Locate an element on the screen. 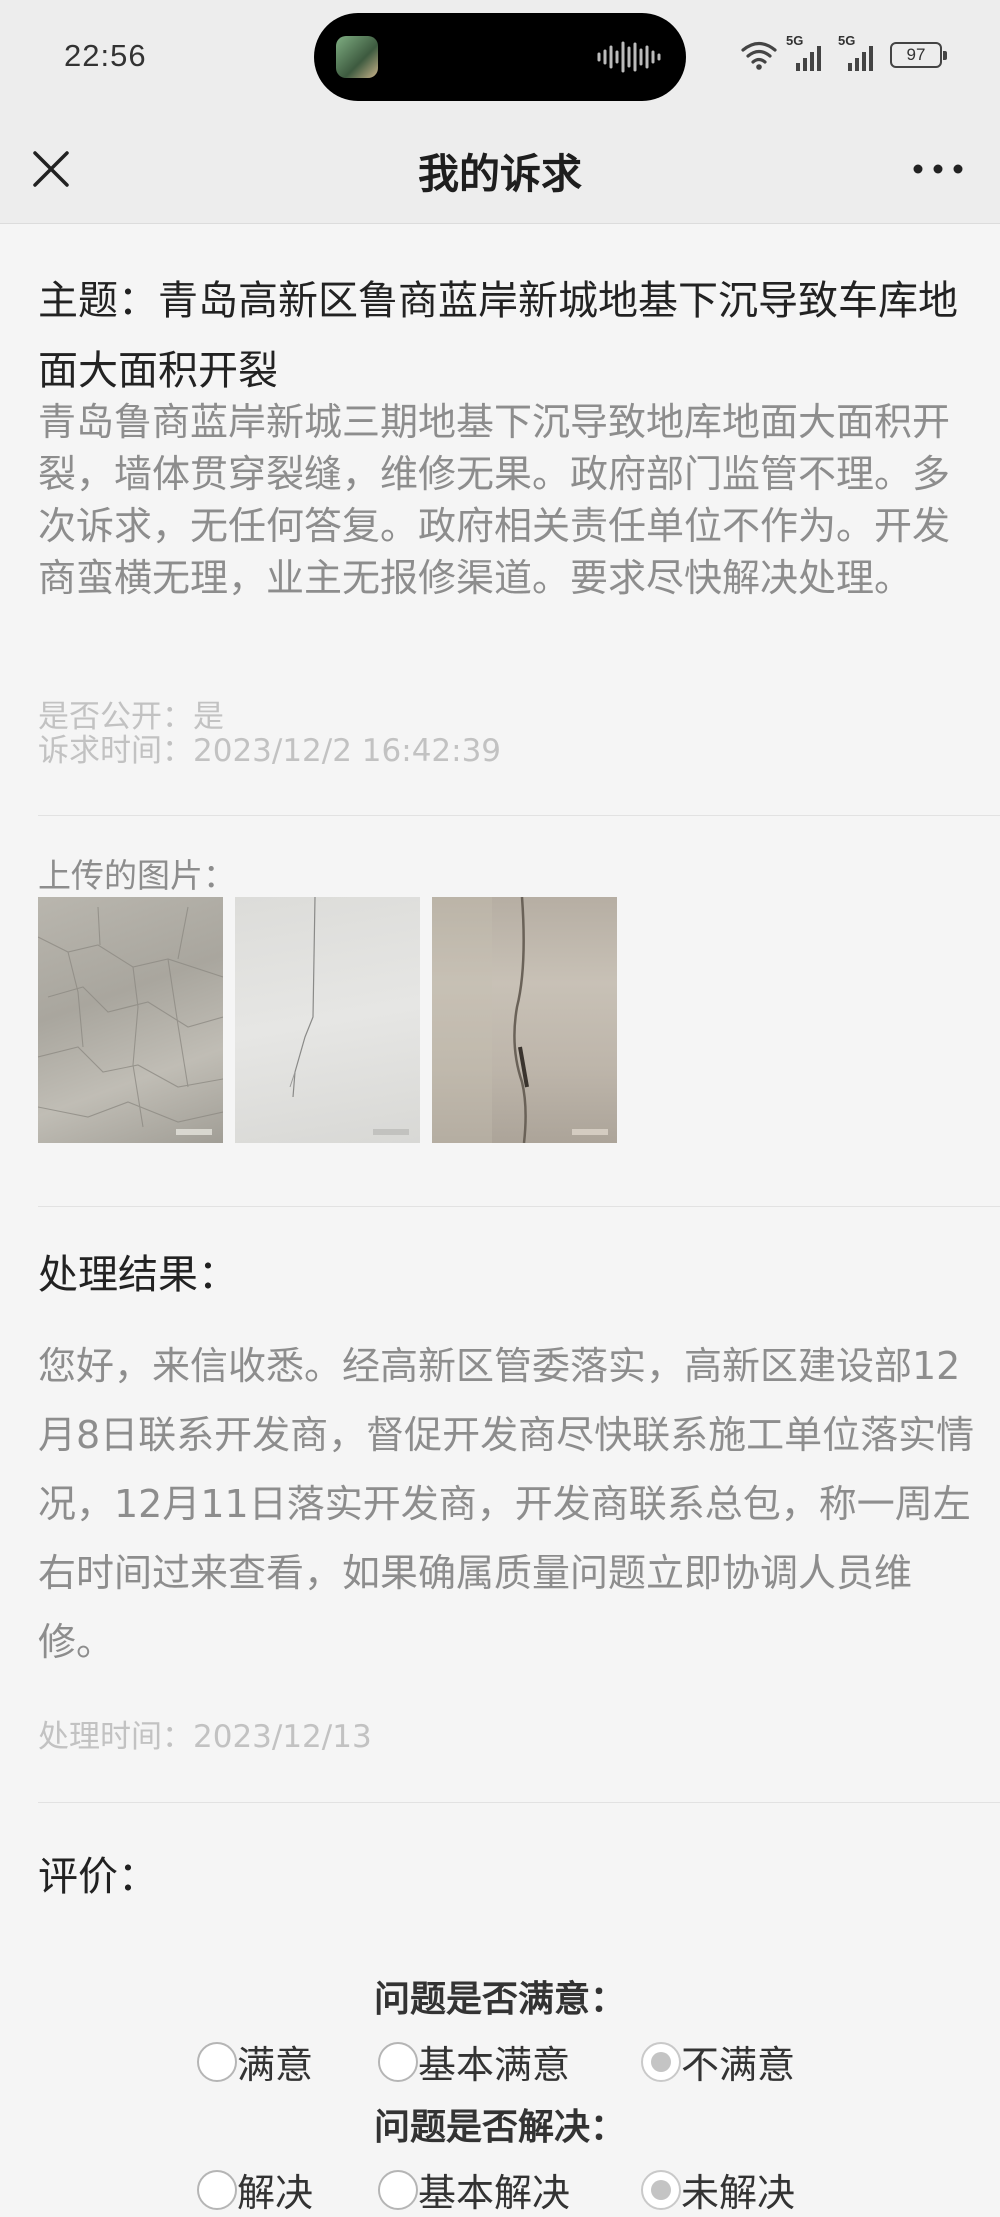 This screenshot has height=2217, width=1000. result-time: 处理时间：2023/12/13 is located at coordinates (205, 1737).